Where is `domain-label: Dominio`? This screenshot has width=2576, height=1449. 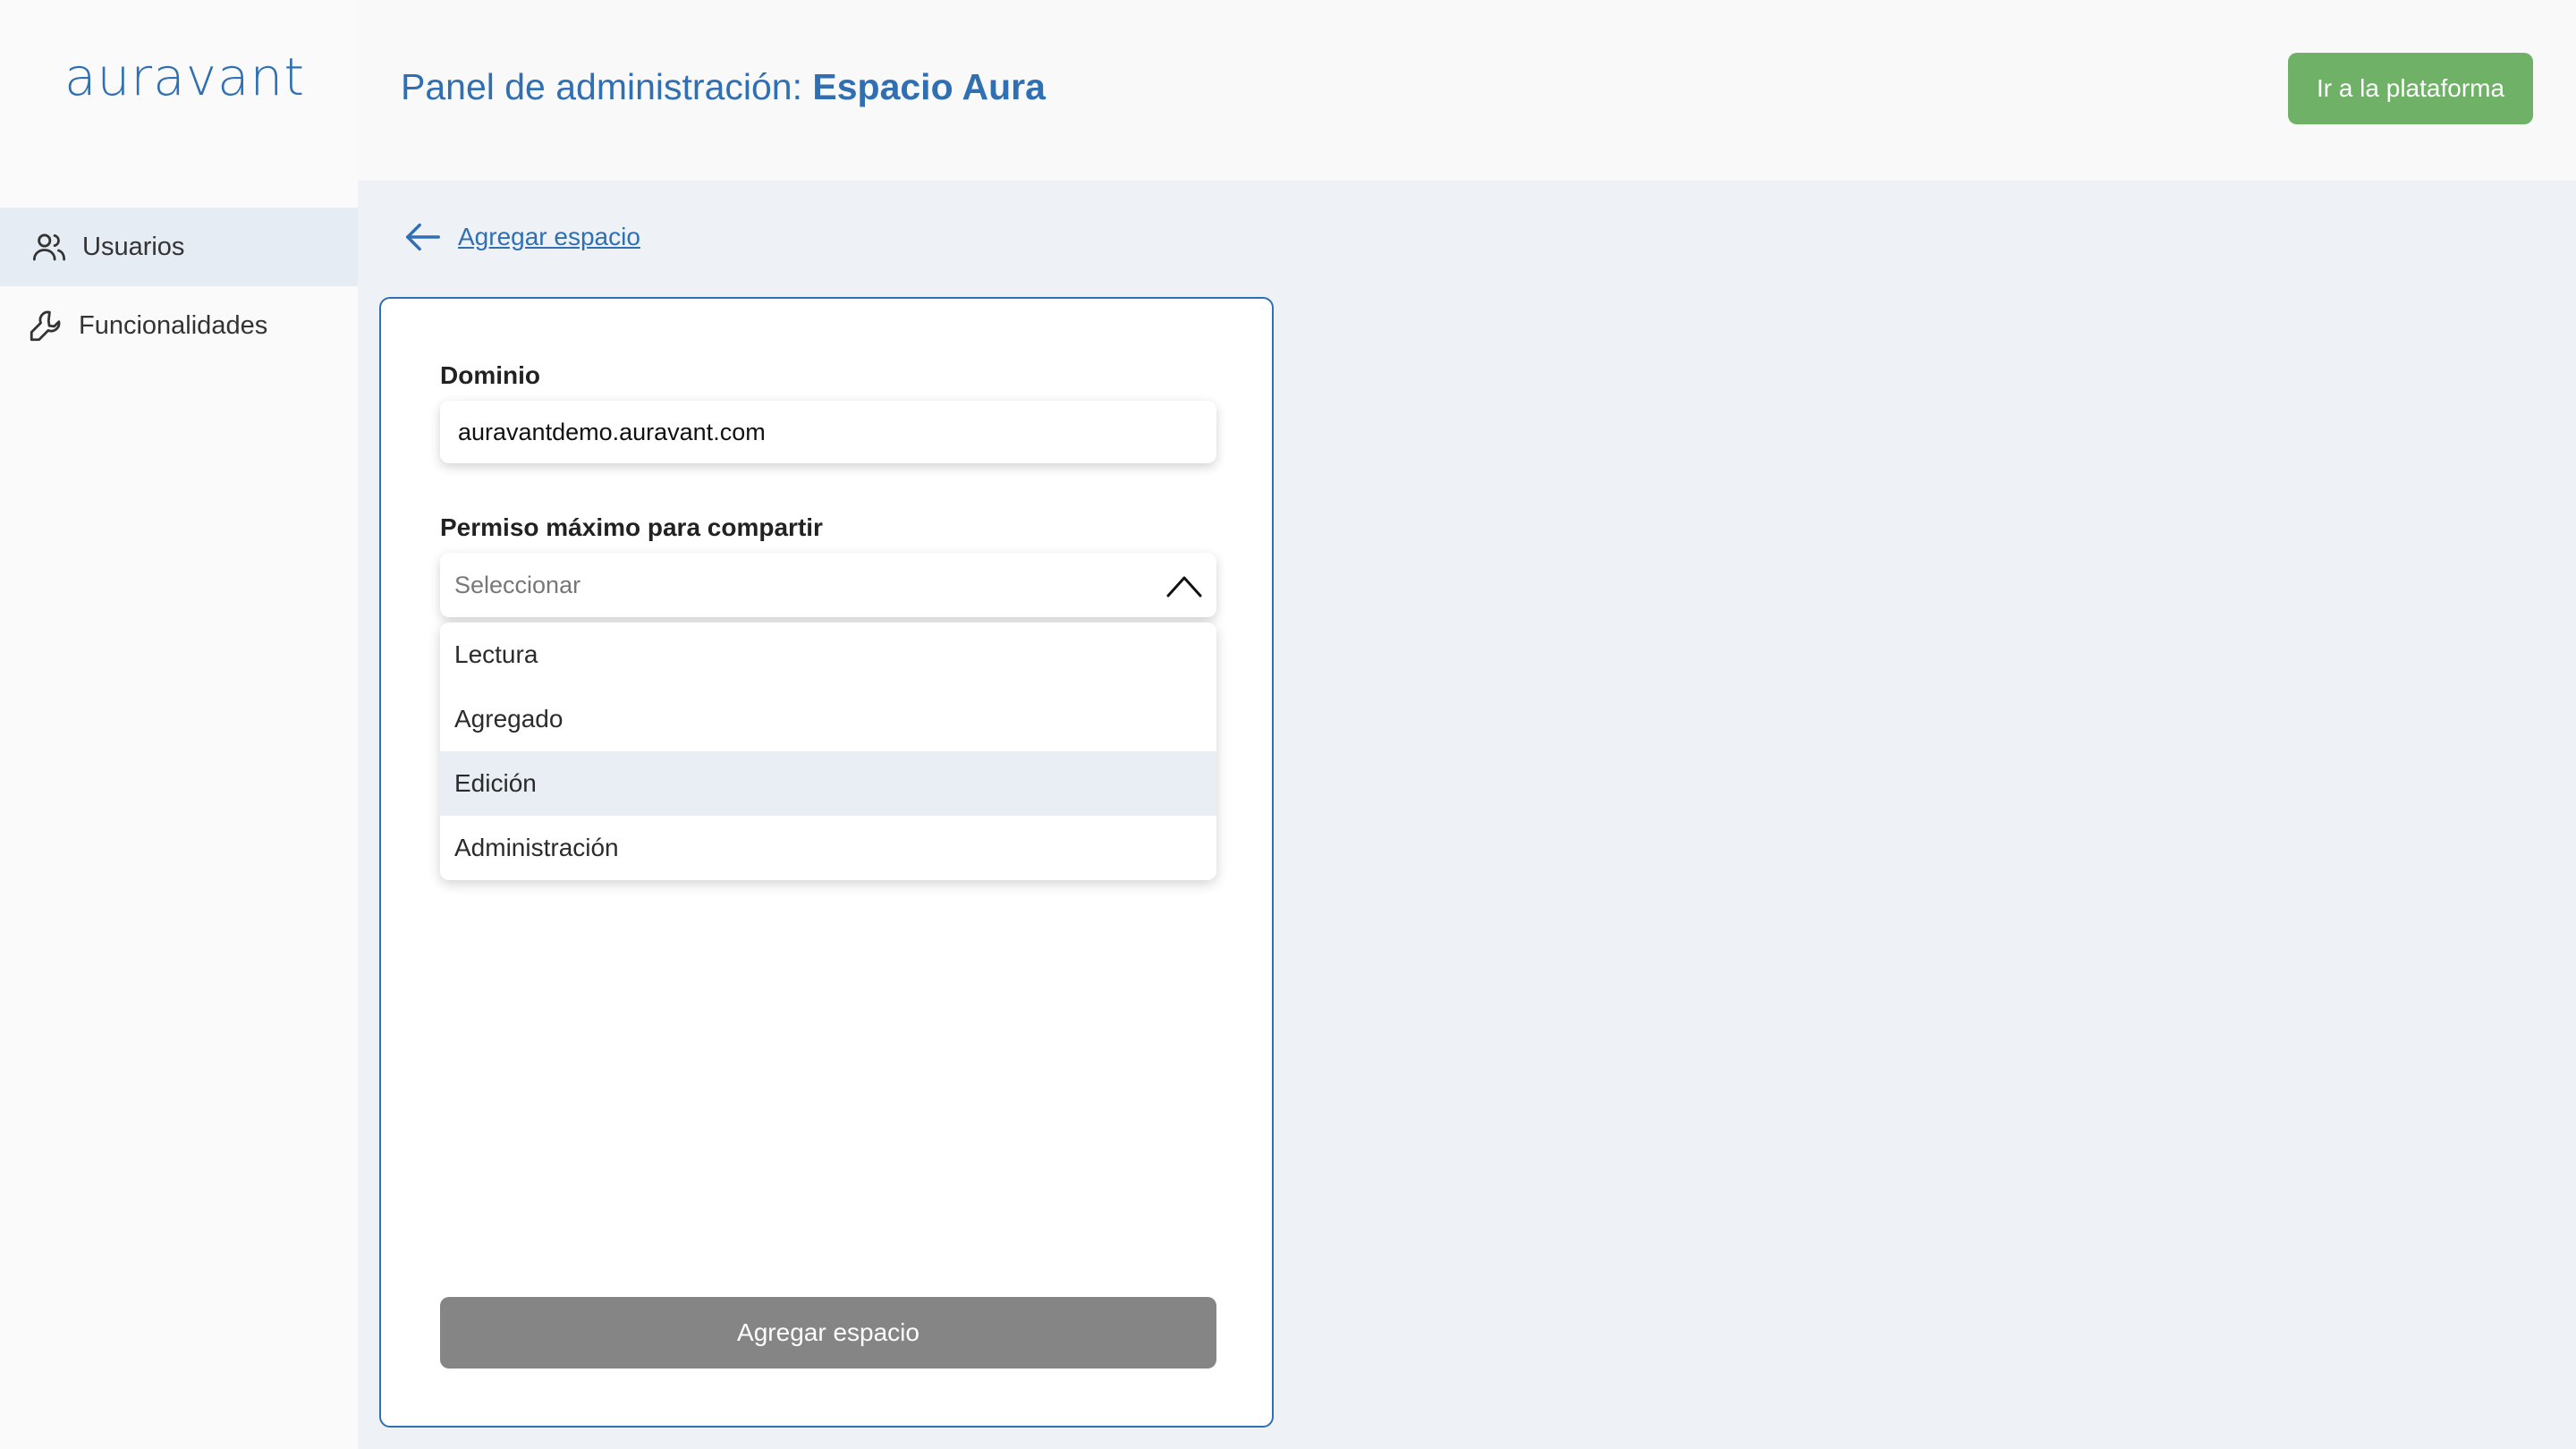
domain-label: Dominio is located at coordinates (490, 375).